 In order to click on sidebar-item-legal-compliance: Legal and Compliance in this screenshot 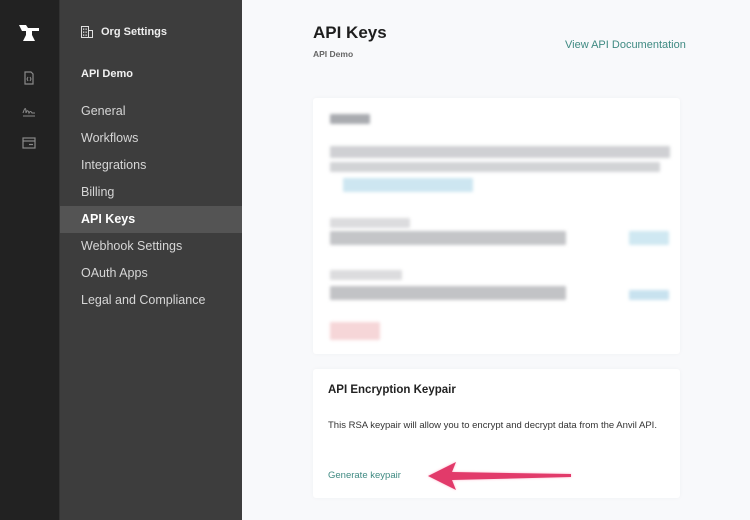, I will do `click(151, 300)`.